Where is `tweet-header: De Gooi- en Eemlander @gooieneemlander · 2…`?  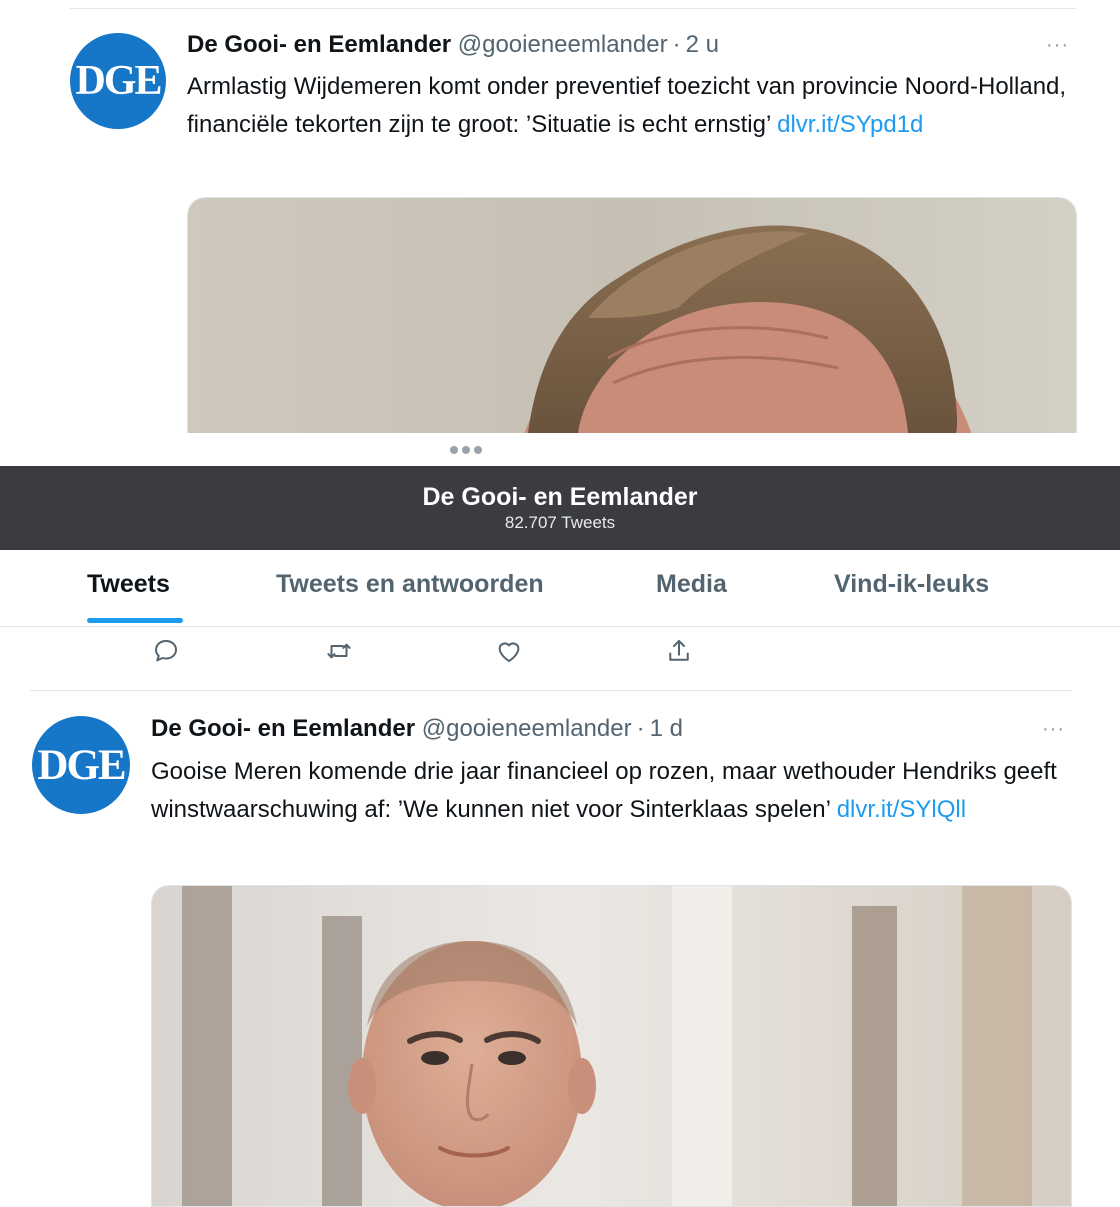 tweet-header: De Gooi- en Eemlander @gooieneemlander · 2… is located at coordinates (453, 45).